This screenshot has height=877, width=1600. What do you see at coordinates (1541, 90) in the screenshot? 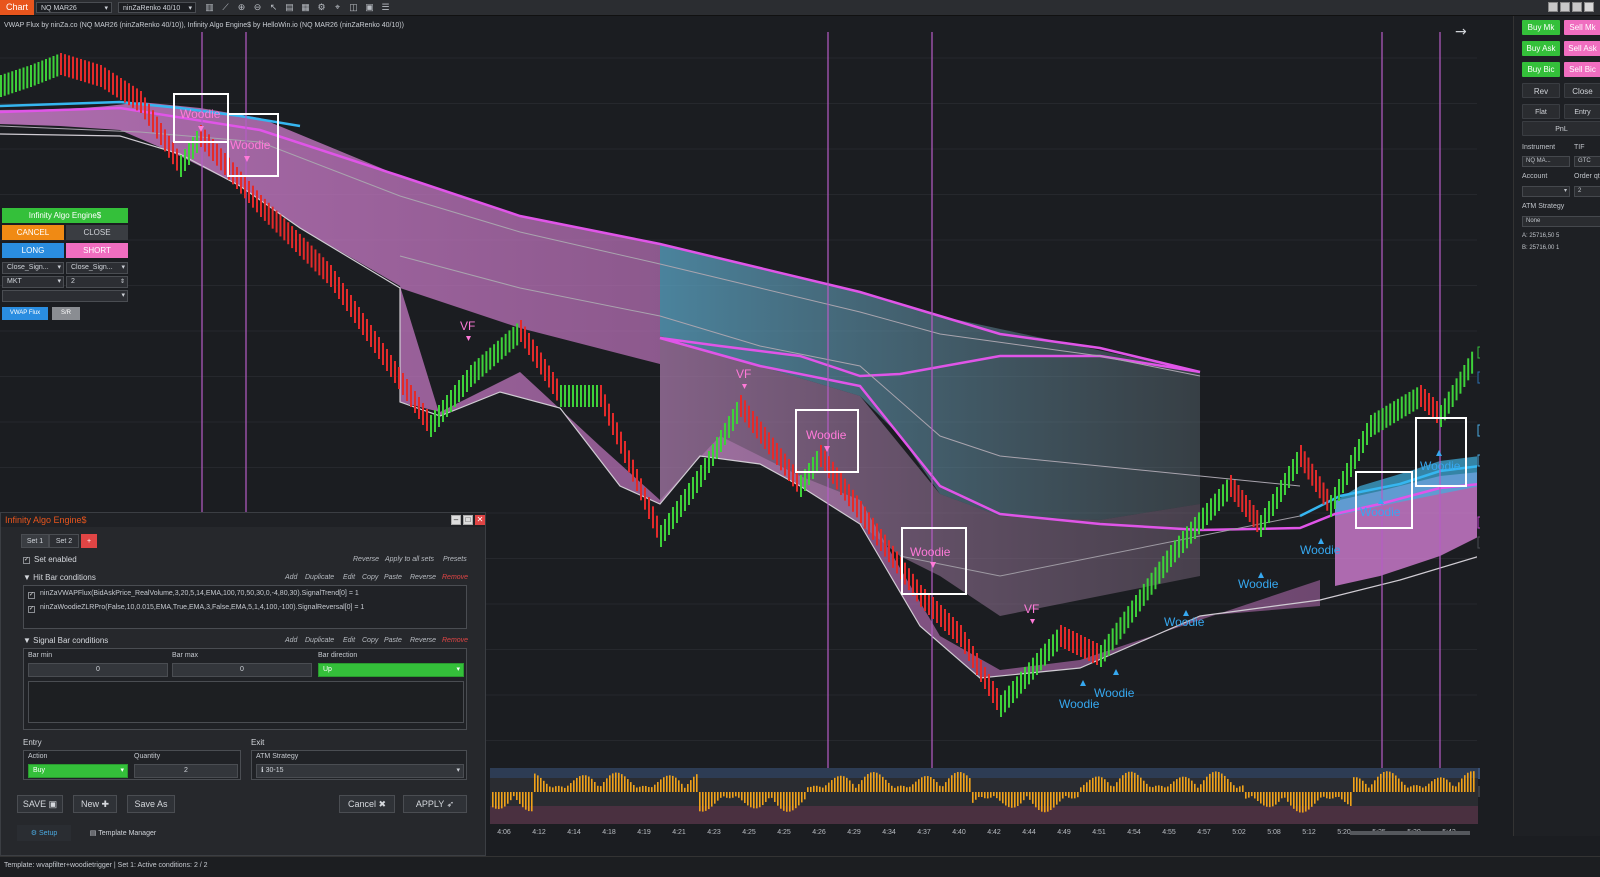
I see `reverse-button: Rev` at bounding box center [1541, 90].